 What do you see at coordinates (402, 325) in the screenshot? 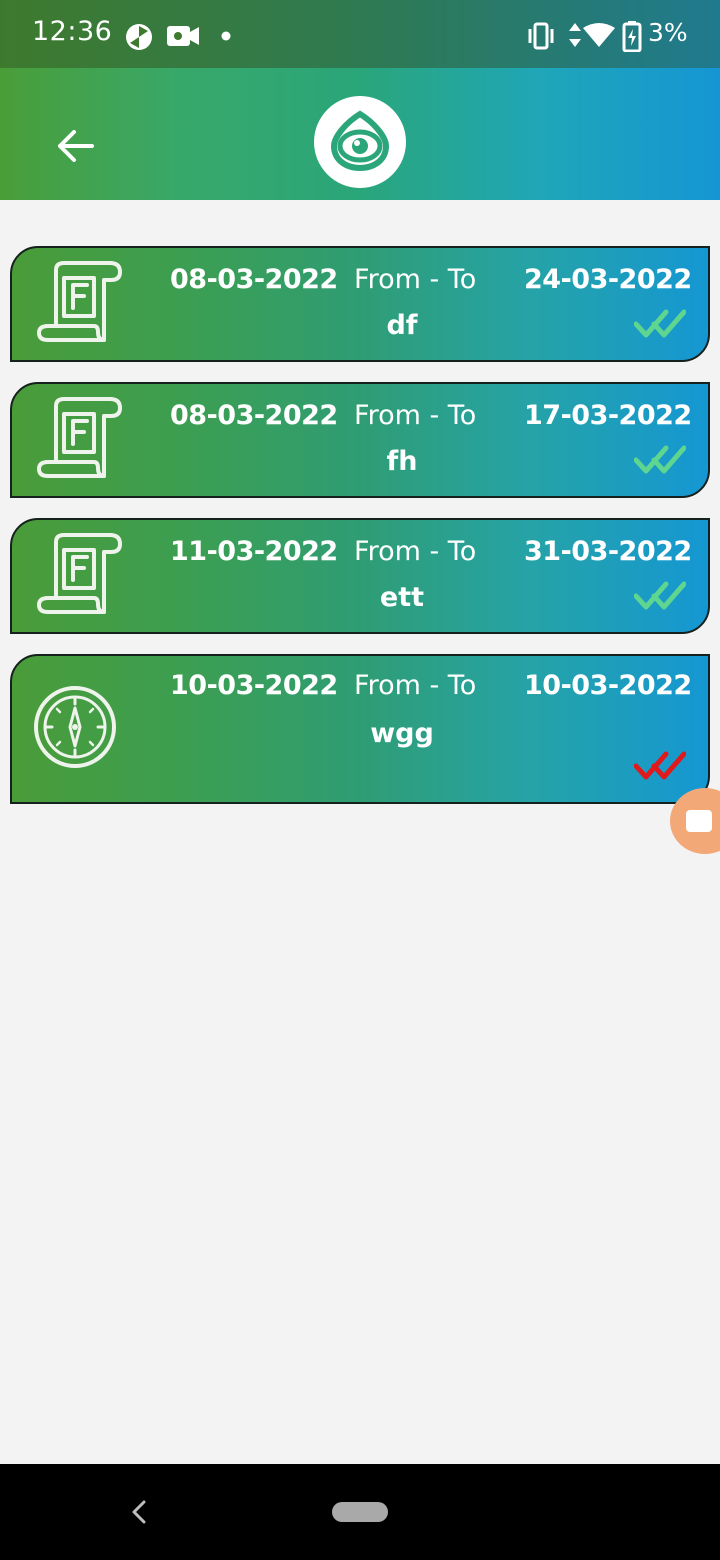
I see `entry-title: df` at bounding box center [402, 325].